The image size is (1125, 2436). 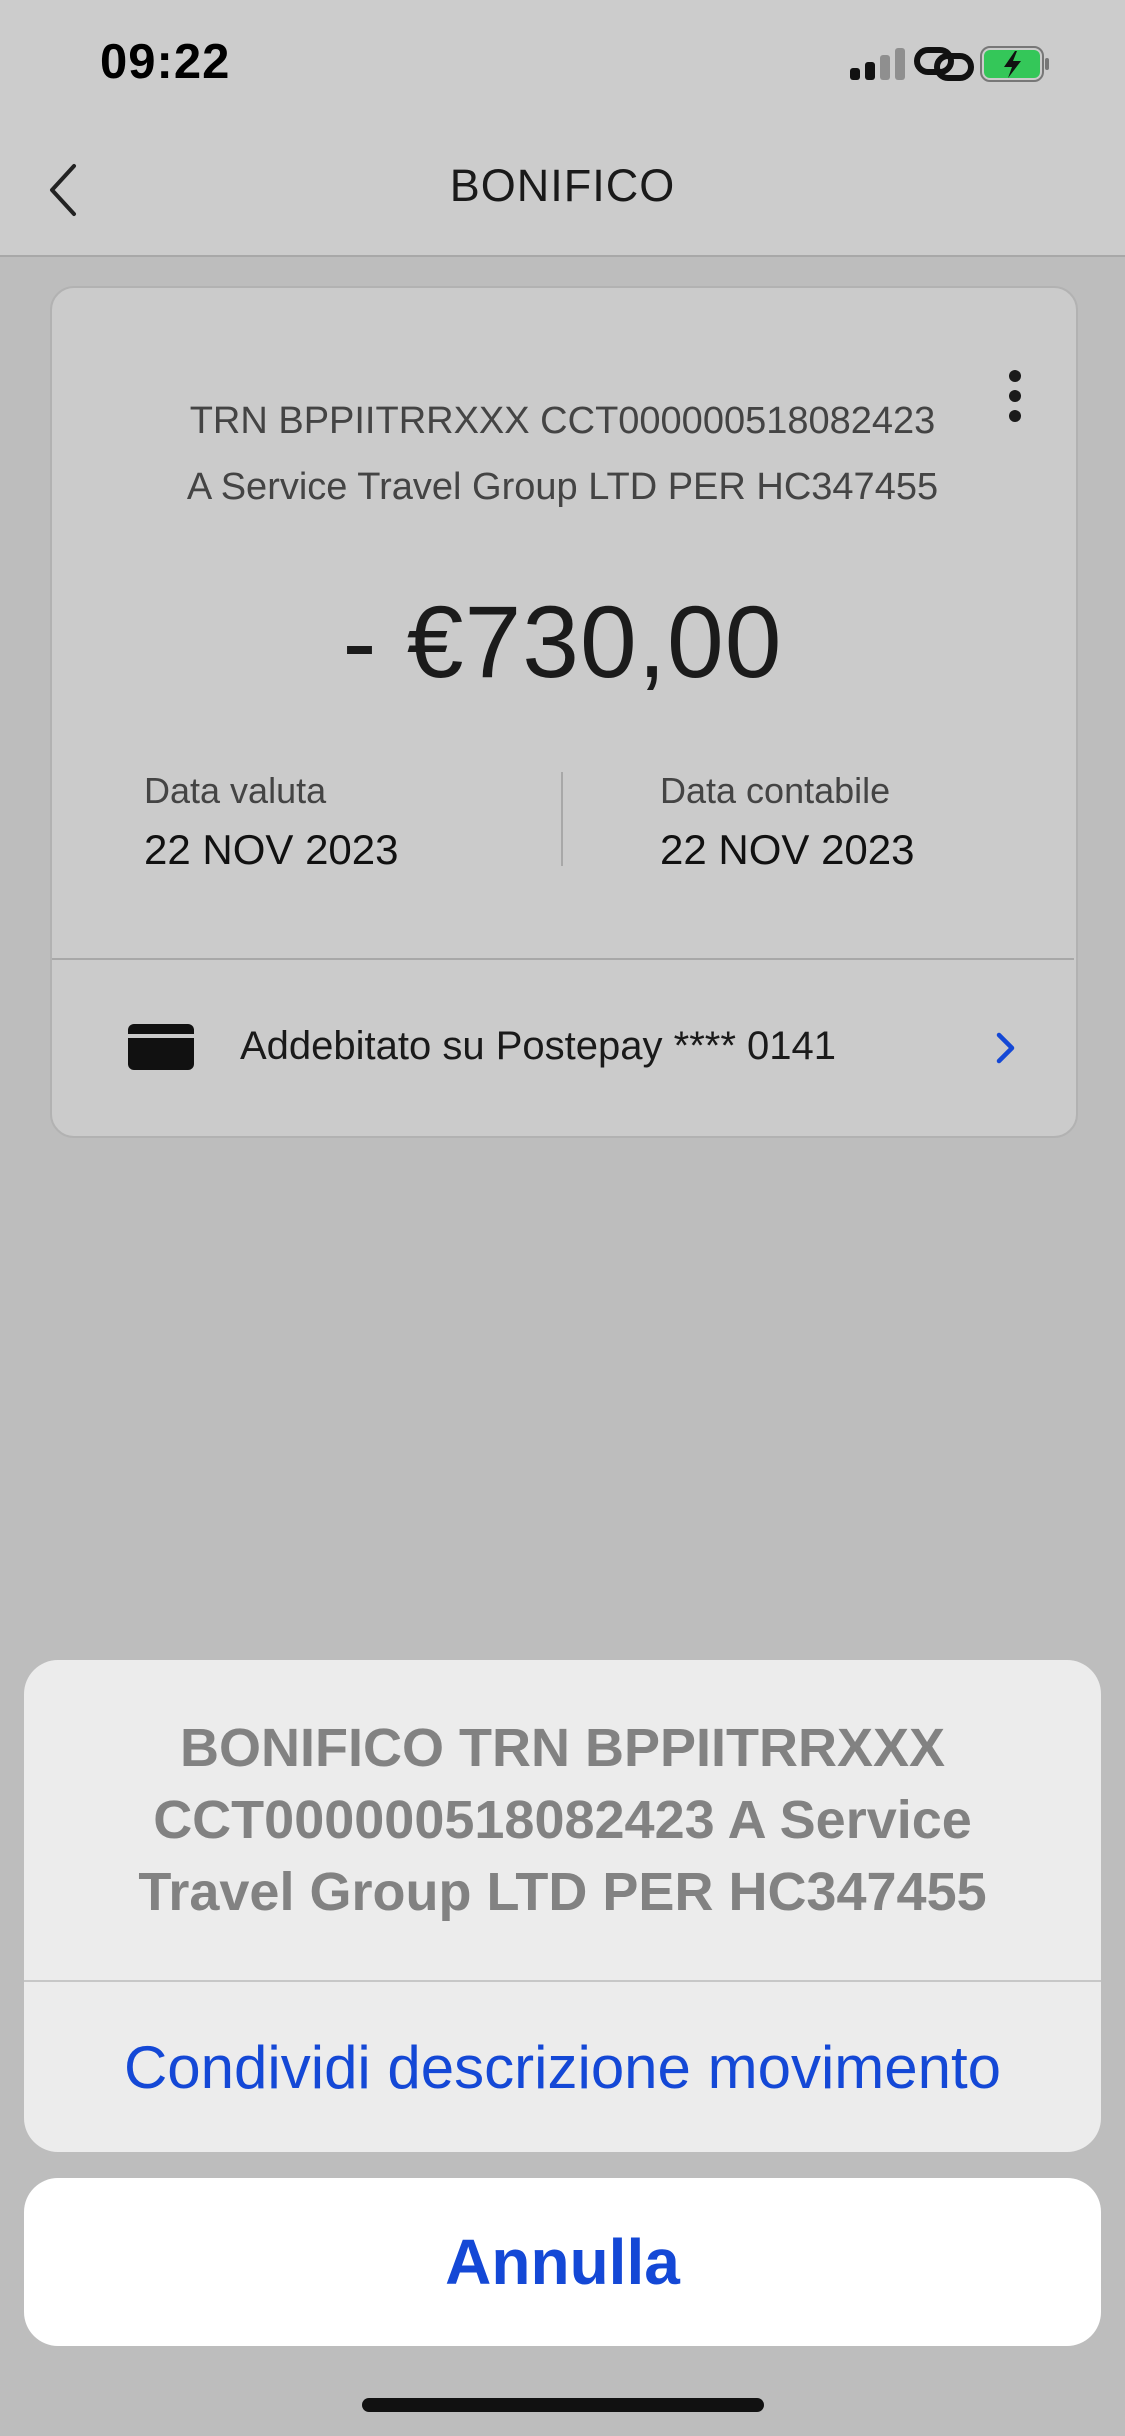 What do you see at coordinates (1005, 1048) in the screenshot?
I see `chevron-right-icon` at bounding box center [1005, 1048].